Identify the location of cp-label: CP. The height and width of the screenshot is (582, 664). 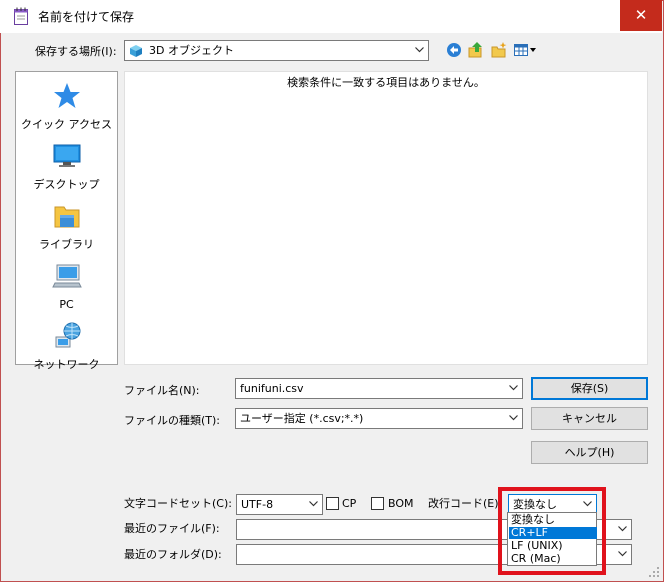
(349, 503).